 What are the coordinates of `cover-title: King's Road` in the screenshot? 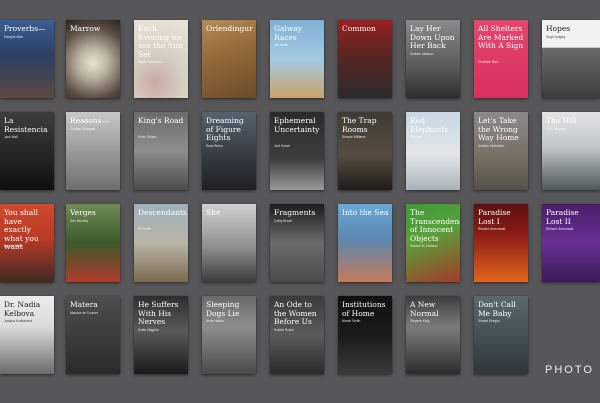 It's located at (161, 120).